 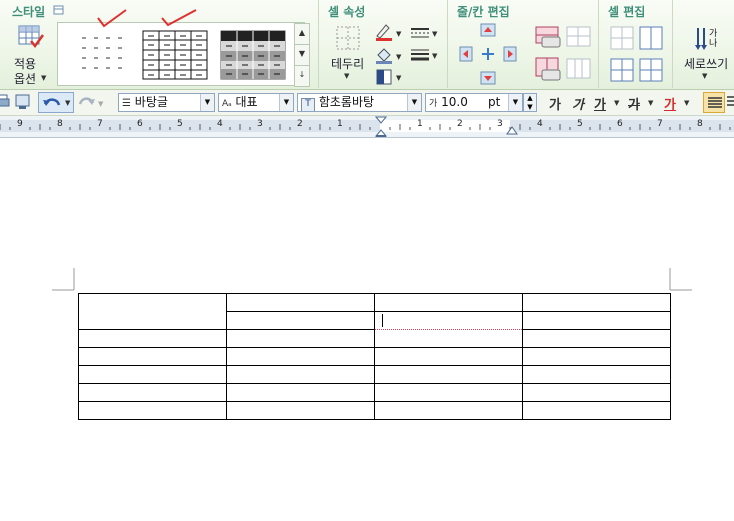 I want to click on group-title-cell-props: 셀 속성, so click(x=347, y=12).